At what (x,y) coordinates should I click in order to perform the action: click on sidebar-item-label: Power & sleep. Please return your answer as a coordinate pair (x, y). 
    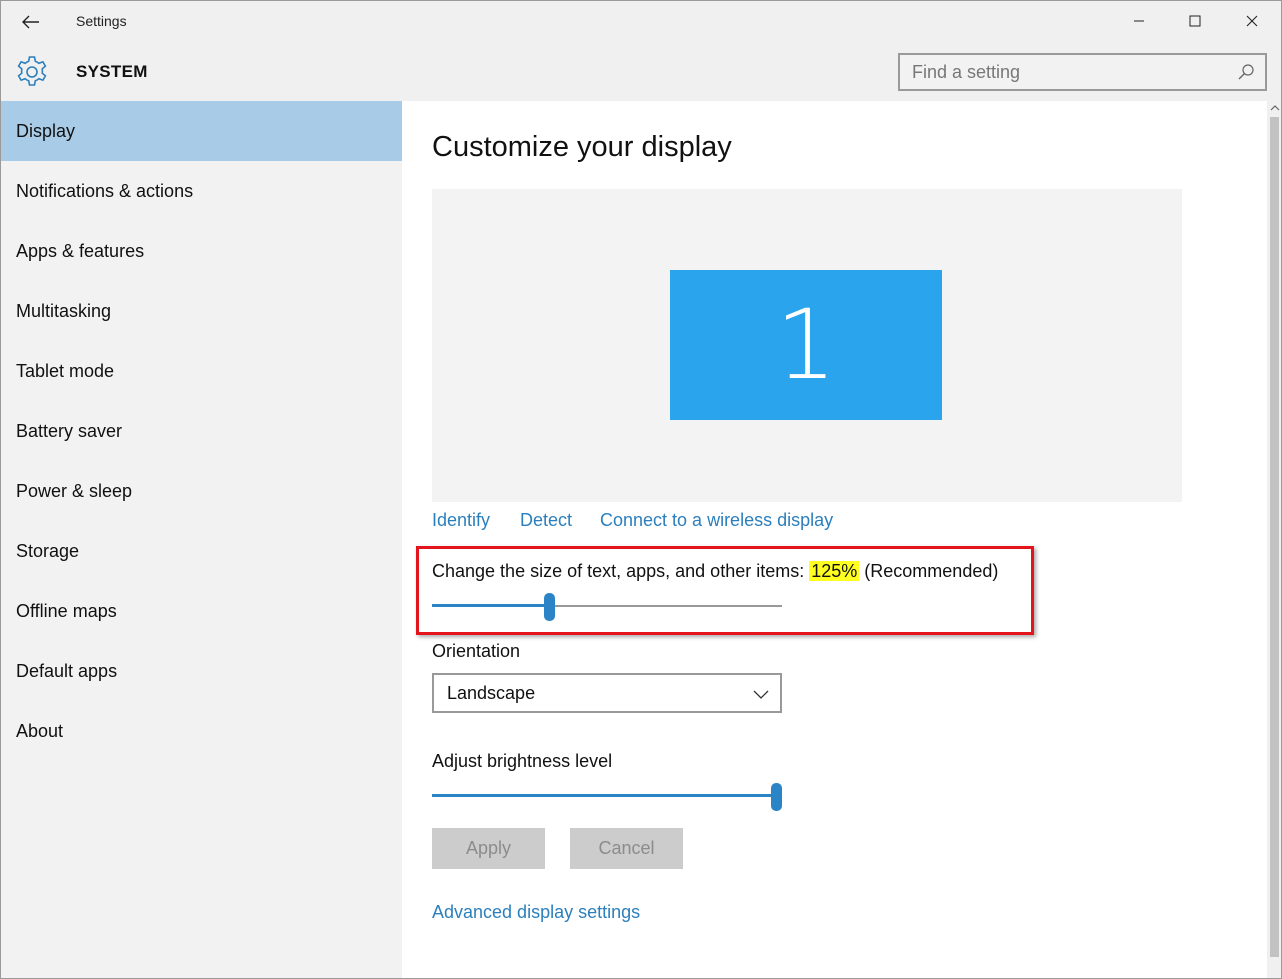
    Looking at the image, I should click on (74, 490).